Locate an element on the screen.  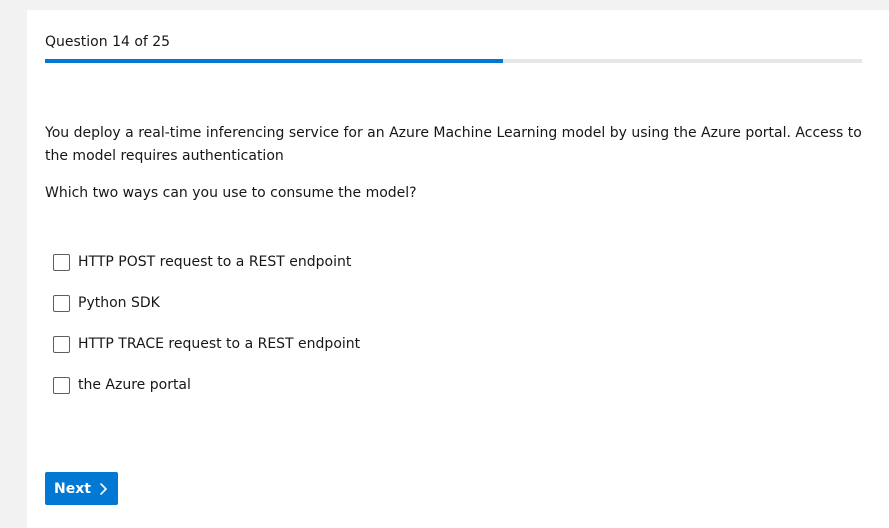
answer-option-http-trace: HTTP TRACE request to a REST endpoint is located at coordinates (206, 344).